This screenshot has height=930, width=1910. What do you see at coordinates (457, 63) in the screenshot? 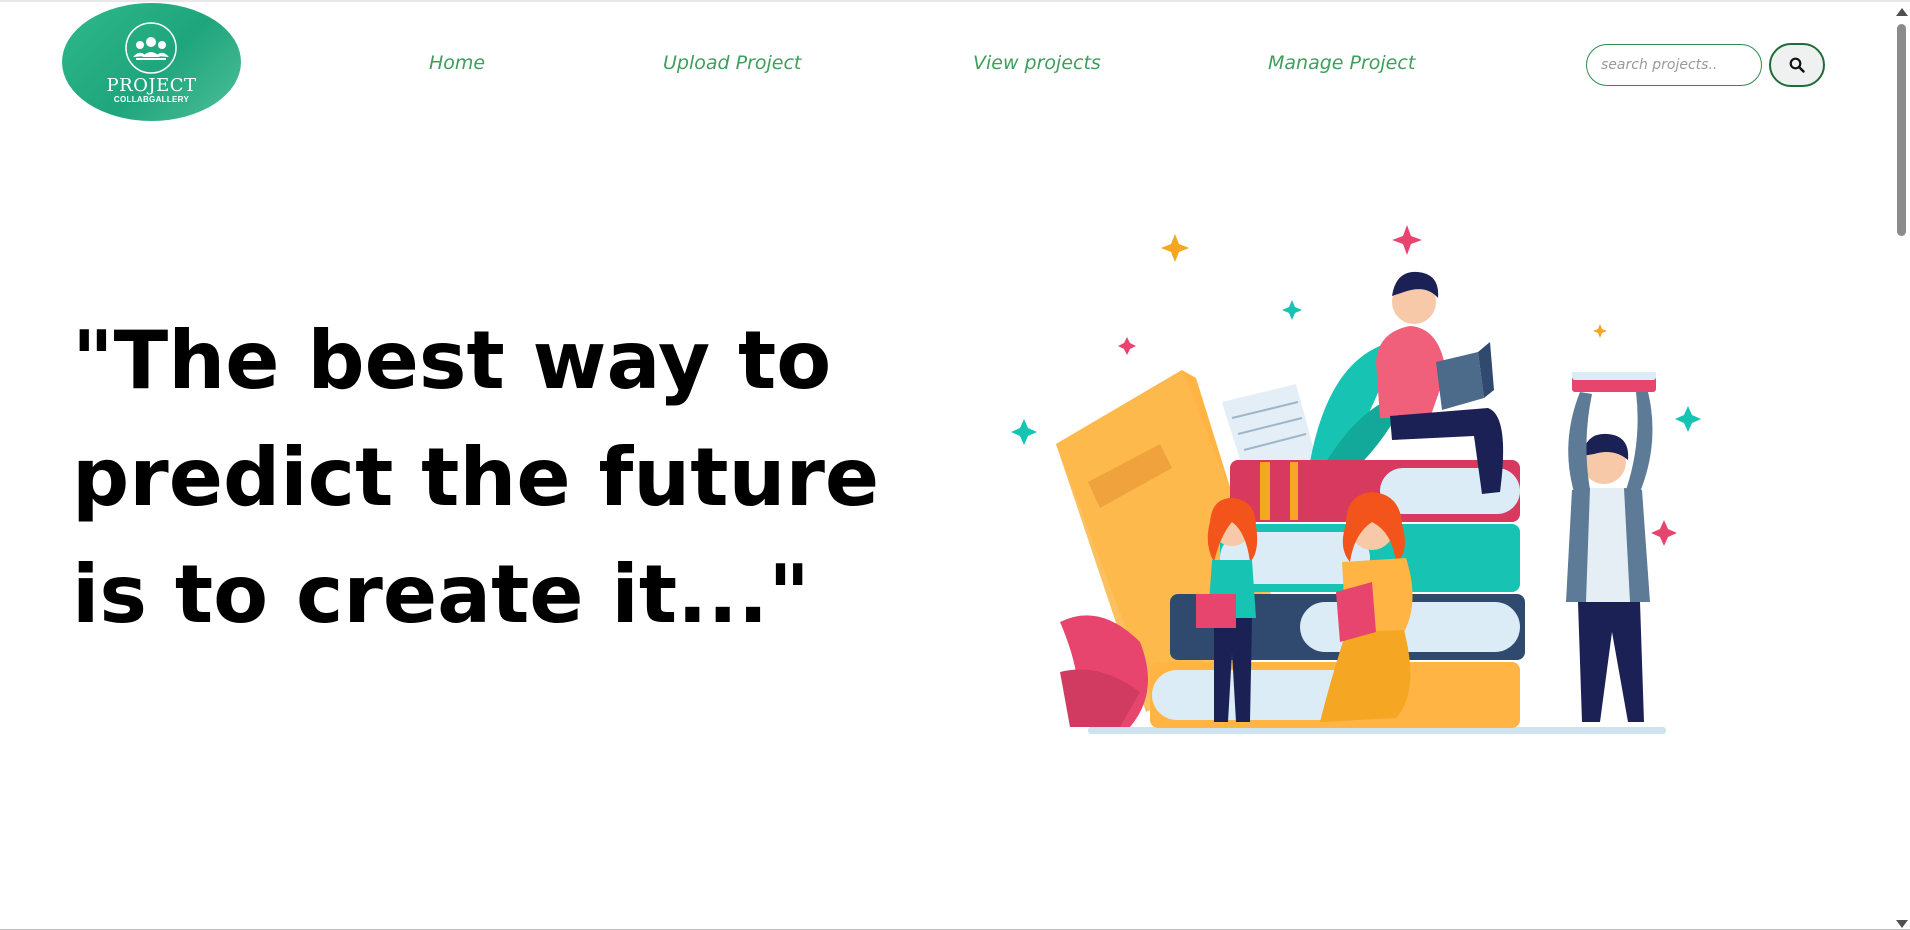
I see `nav-home: Home` at bounding box center [457, 63].